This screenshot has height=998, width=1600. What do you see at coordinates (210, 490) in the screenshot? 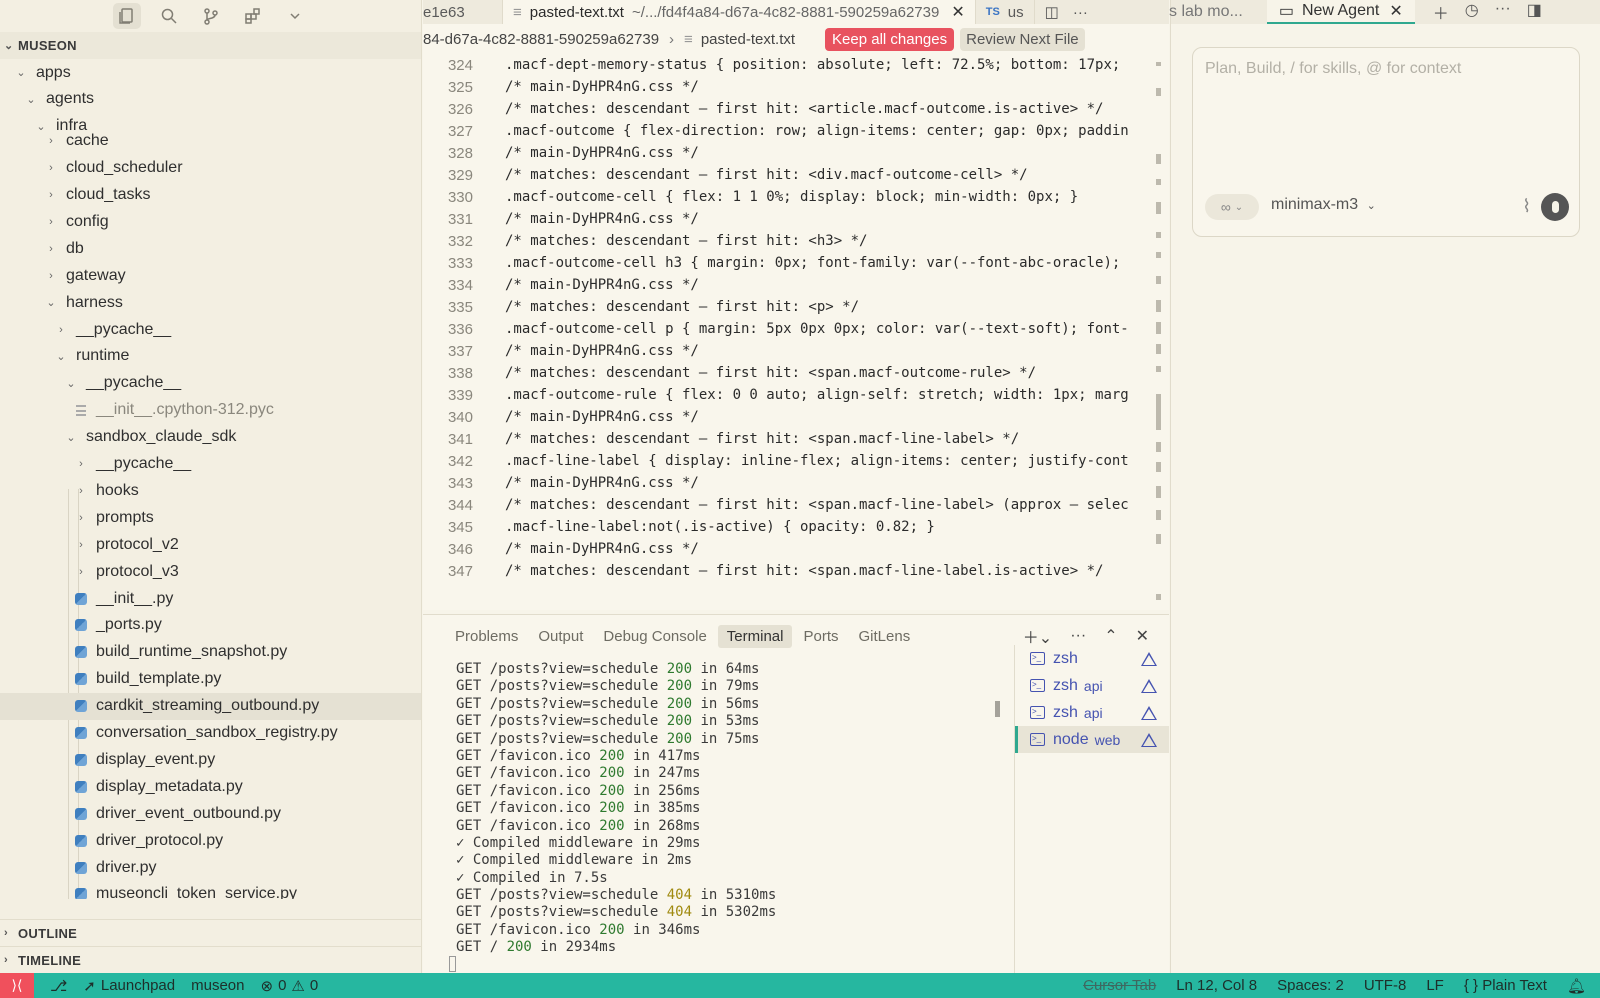
I see `tree-folder: › hooks` at bounding box center [210, 490].